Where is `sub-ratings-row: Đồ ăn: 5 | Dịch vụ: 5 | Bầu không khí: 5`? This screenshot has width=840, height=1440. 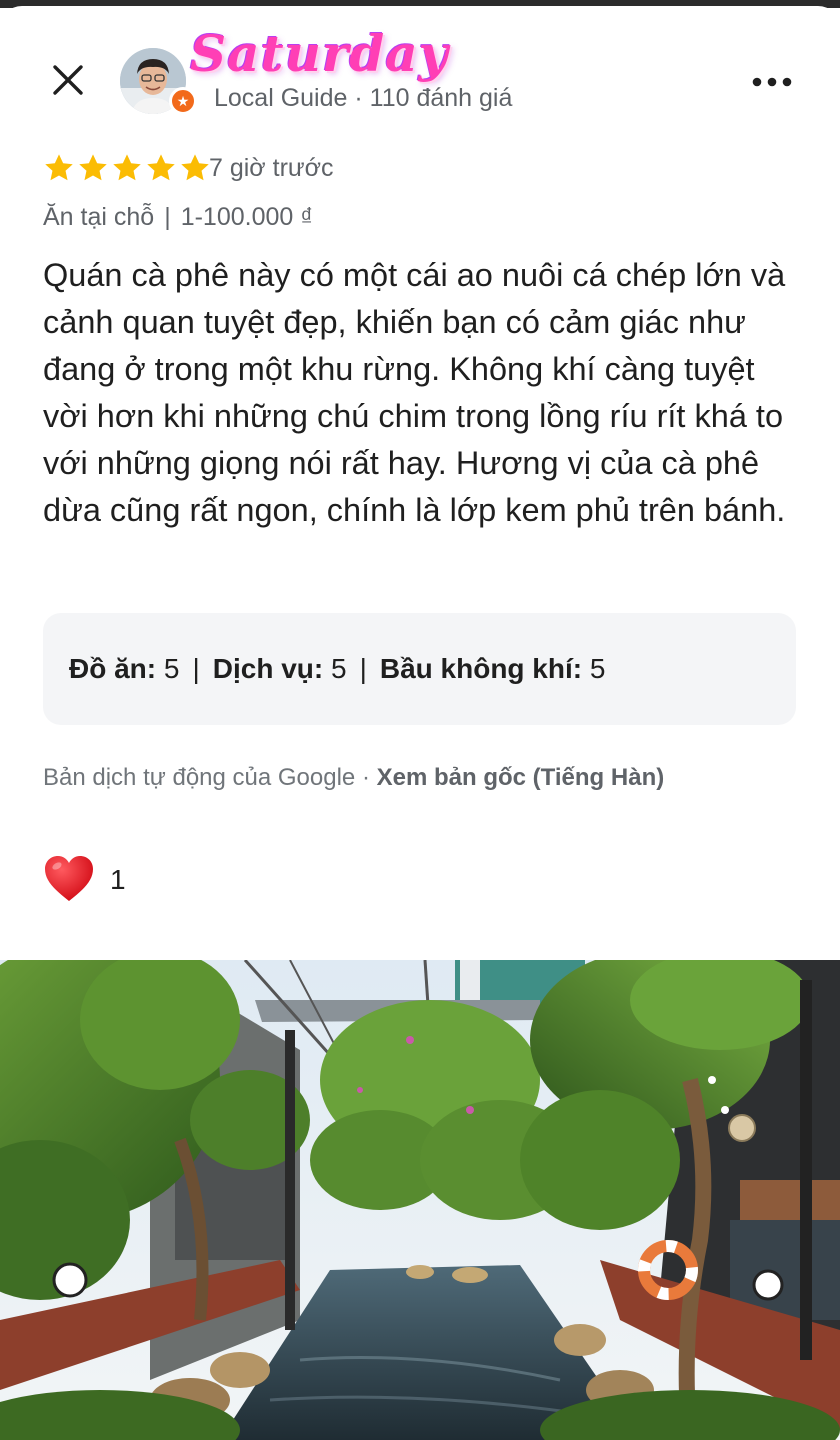
sub-ratings-row: Đồ ăn: 5 | Dịch vụ: 5 | Bầu không khí: 5 is located at coordinates (337, 669).